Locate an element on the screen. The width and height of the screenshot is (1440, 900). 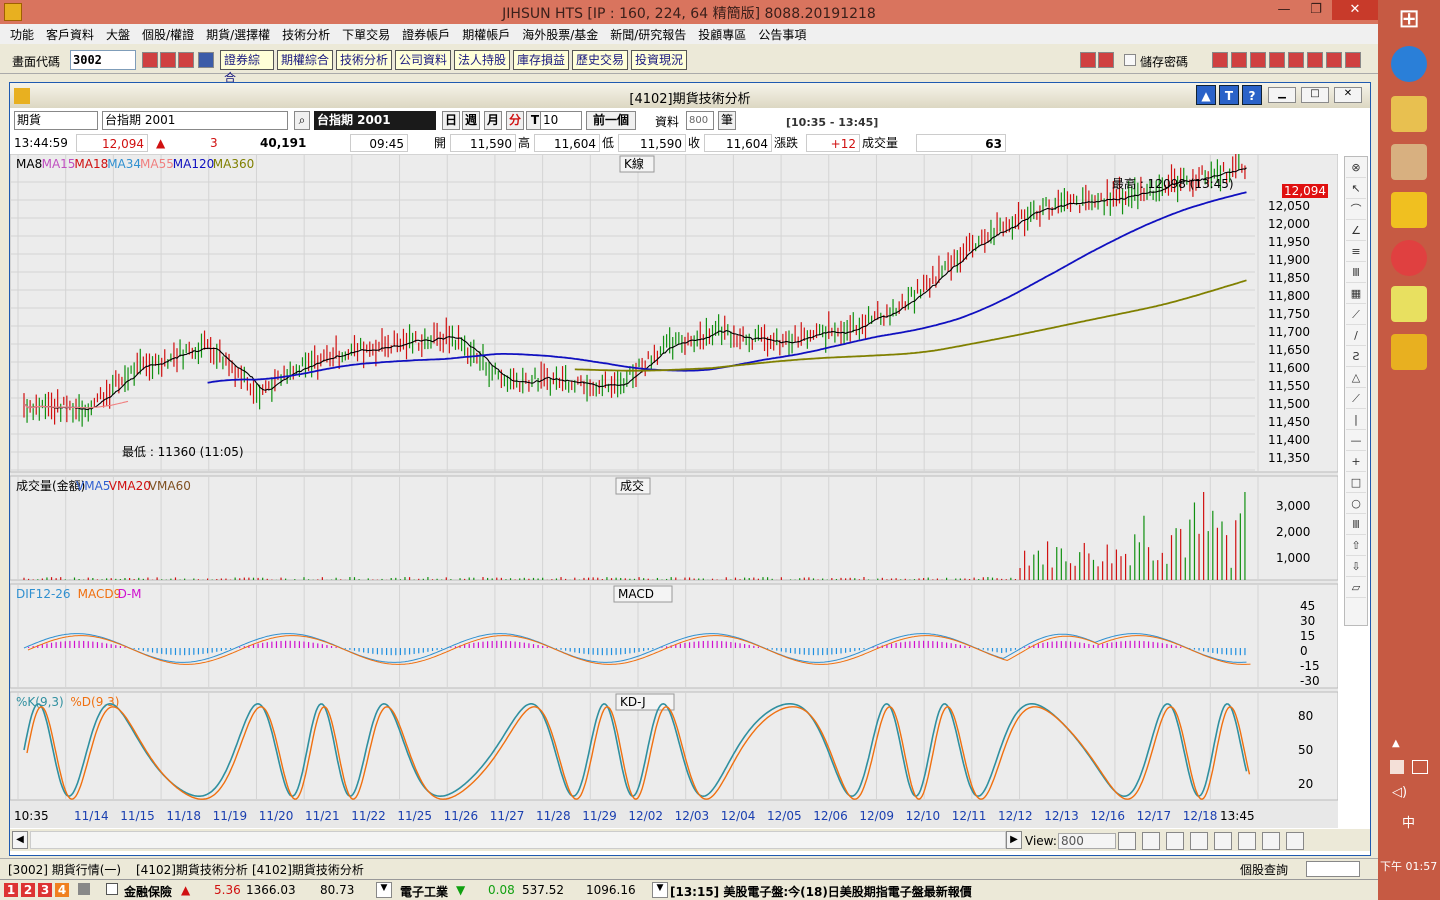
page-1: 1 is located at coordinates (11, 890).